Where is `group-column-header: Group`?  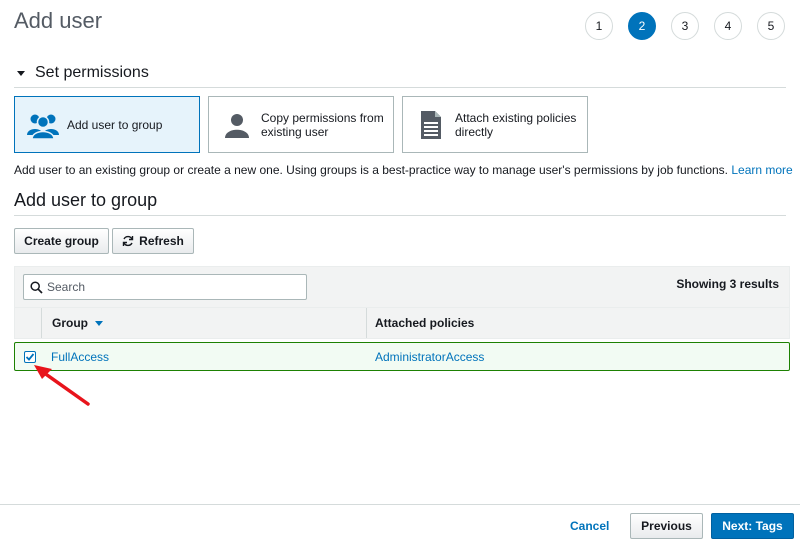 group-column-header: Group is located at coordinates (204, 323).